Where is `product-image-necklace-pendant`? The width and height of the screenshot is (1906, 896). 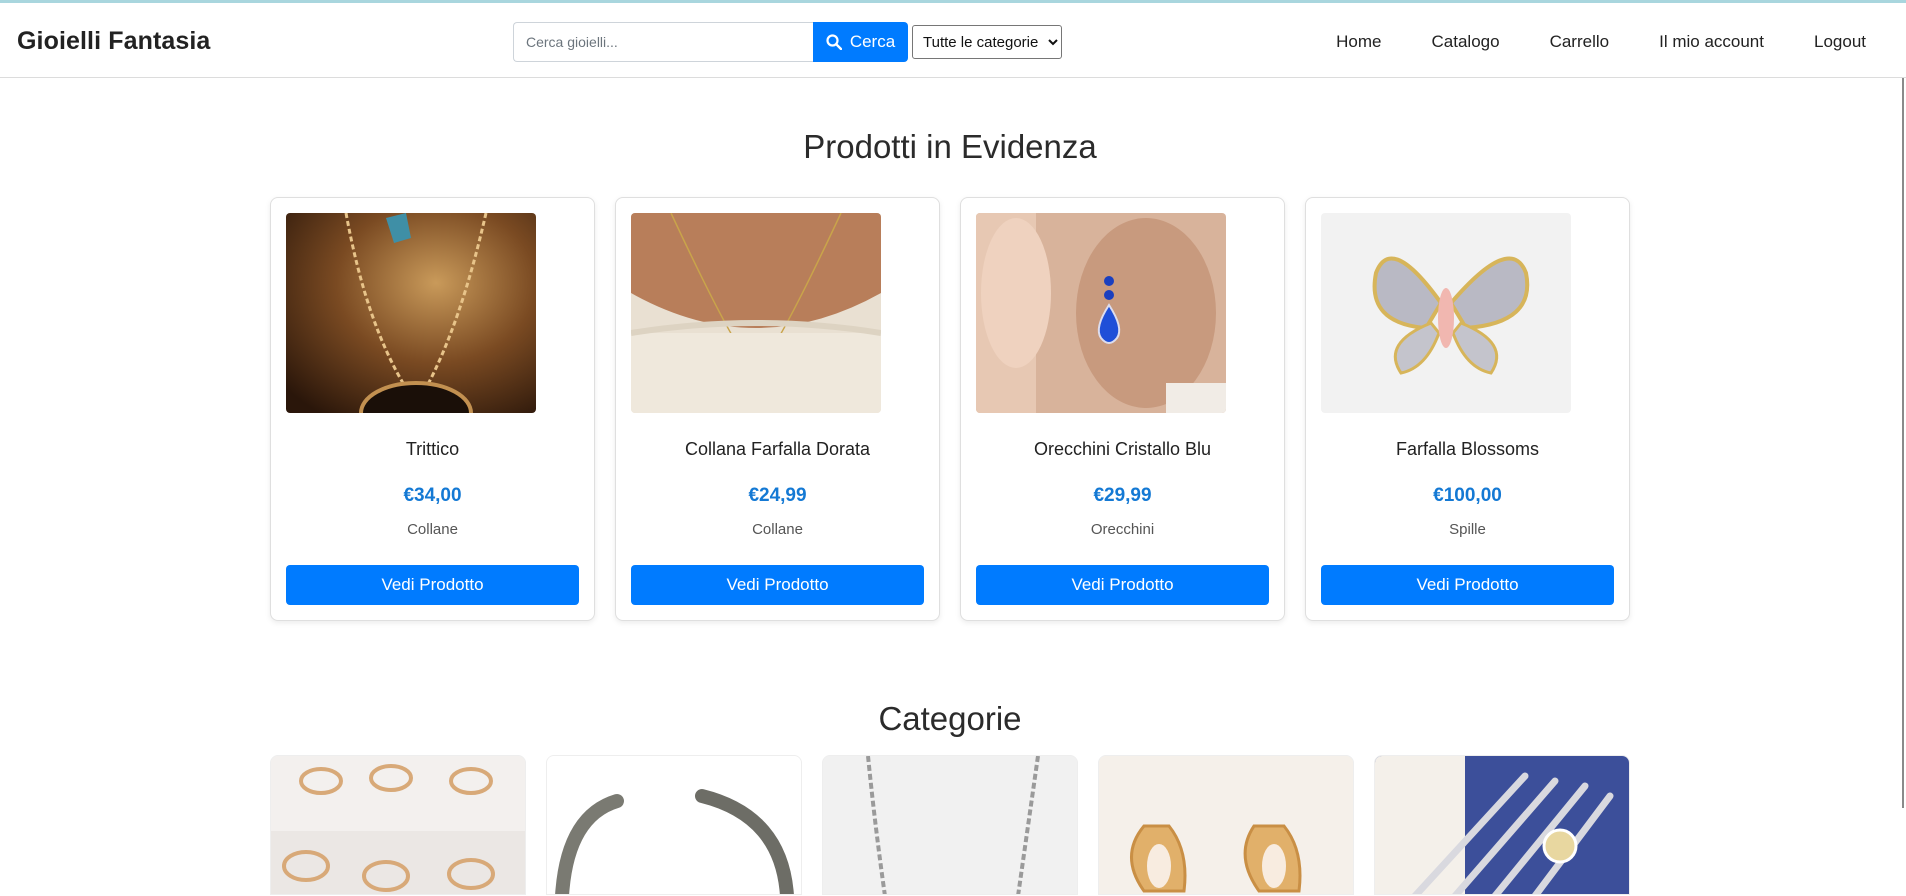 product-image-necklace-pendant is located at coordinates (411, 313).